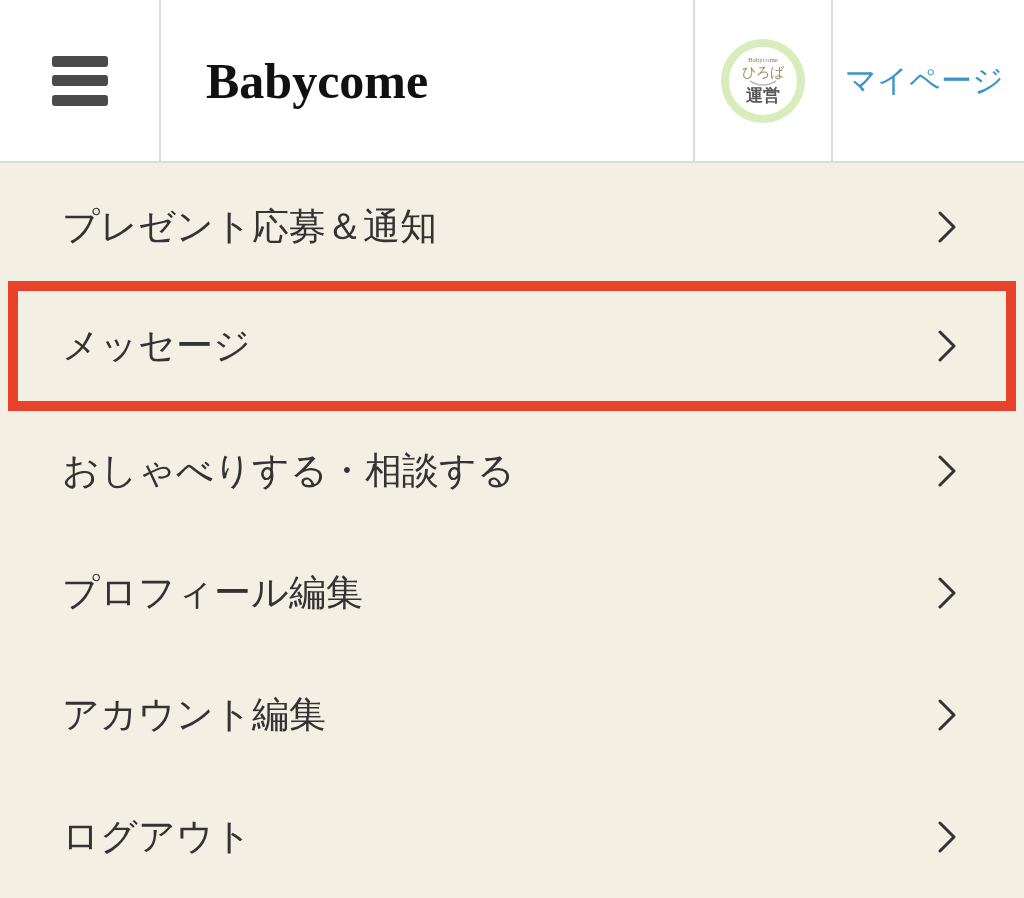 This screenshot has height=898, width=1024. What do you see at coordinates (763, 72) in the screenshot?
I see `avatar-name-text: ひろば` at bounding box center [763, 72].